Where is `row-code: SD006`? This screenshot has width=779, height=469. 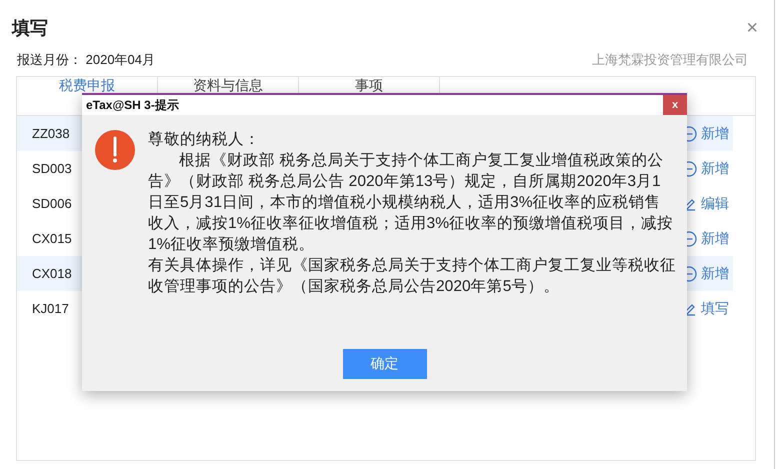 row-code: SD006 is located at coordinates (52, 203).